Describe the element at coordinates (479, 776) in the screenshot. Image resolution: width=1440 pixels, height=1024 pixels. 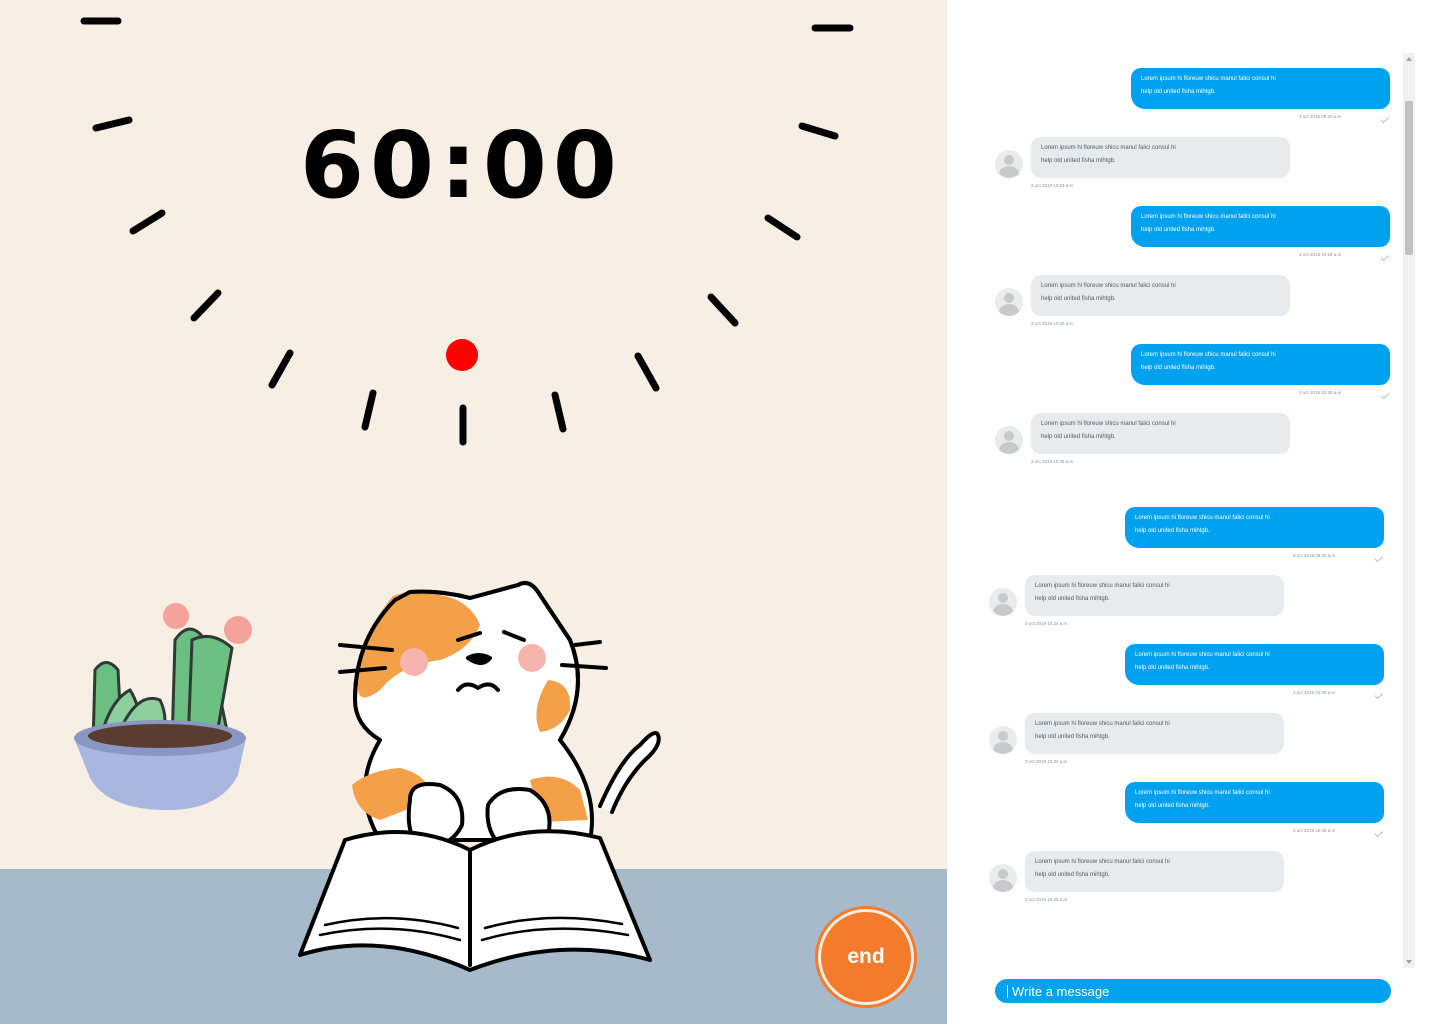
I see `cat-illustration` at that location.